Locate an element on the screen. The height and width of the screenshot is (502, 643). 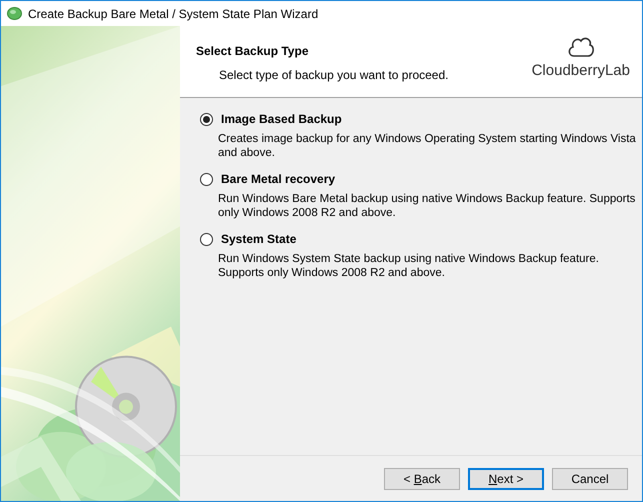
app-icon is located at coordinates (14, 13).